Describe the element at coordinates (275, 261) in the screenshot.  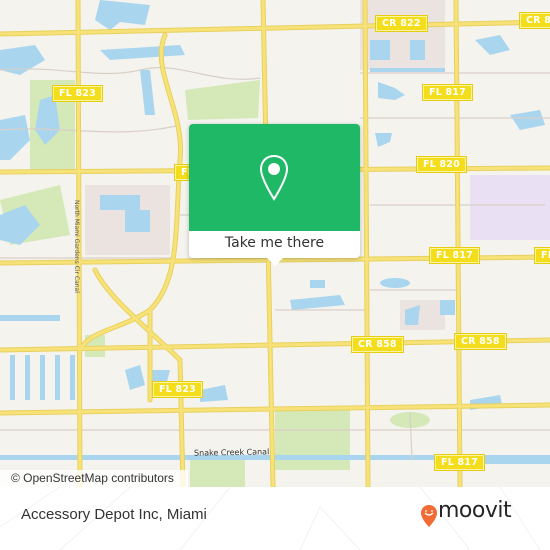
I see `popup-pointer` at that location.